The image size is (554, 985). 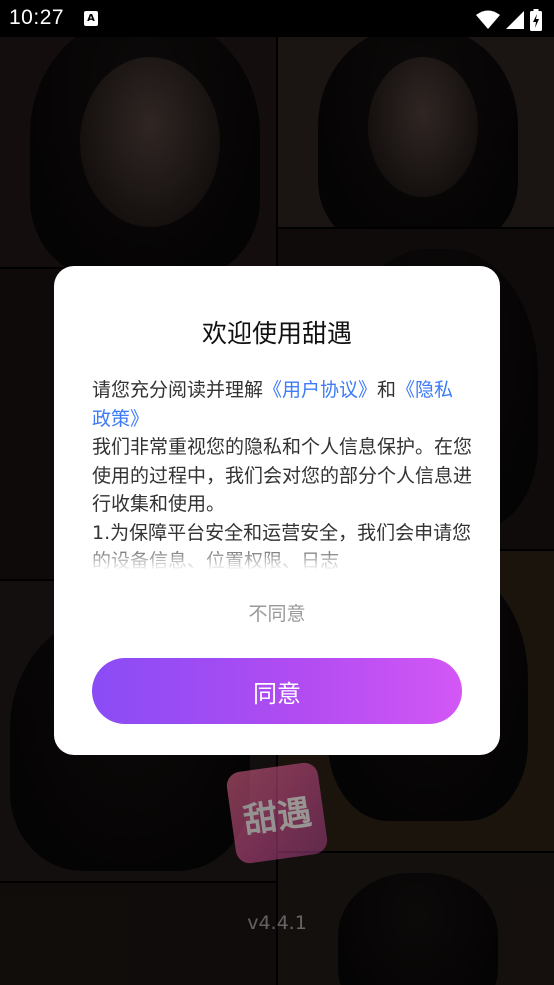 I want to click on app-logo: 甜遇, so click(x=277, y=813).